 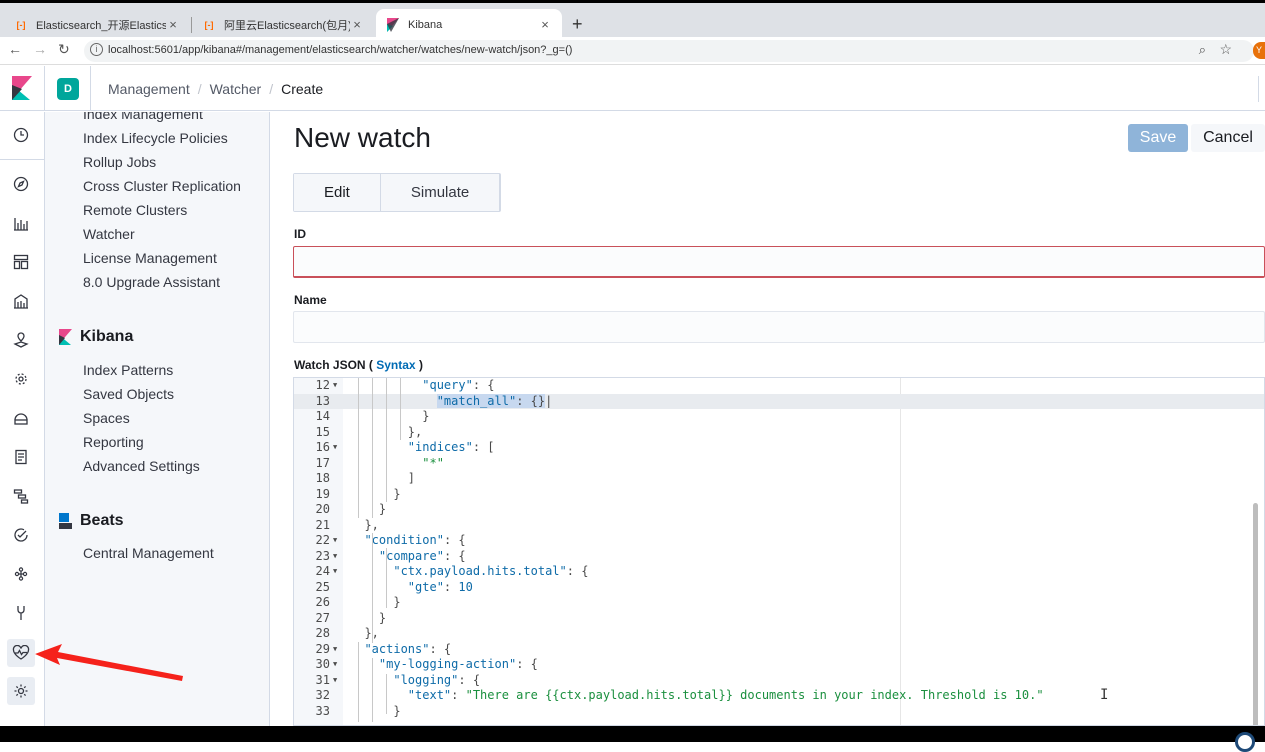 What do you see at coordinates (287, 25) in the screenshot?
I see `browser-tab-title: 阿里云Elasticsearch(包月)-购买` at bounding box center [287, 25].